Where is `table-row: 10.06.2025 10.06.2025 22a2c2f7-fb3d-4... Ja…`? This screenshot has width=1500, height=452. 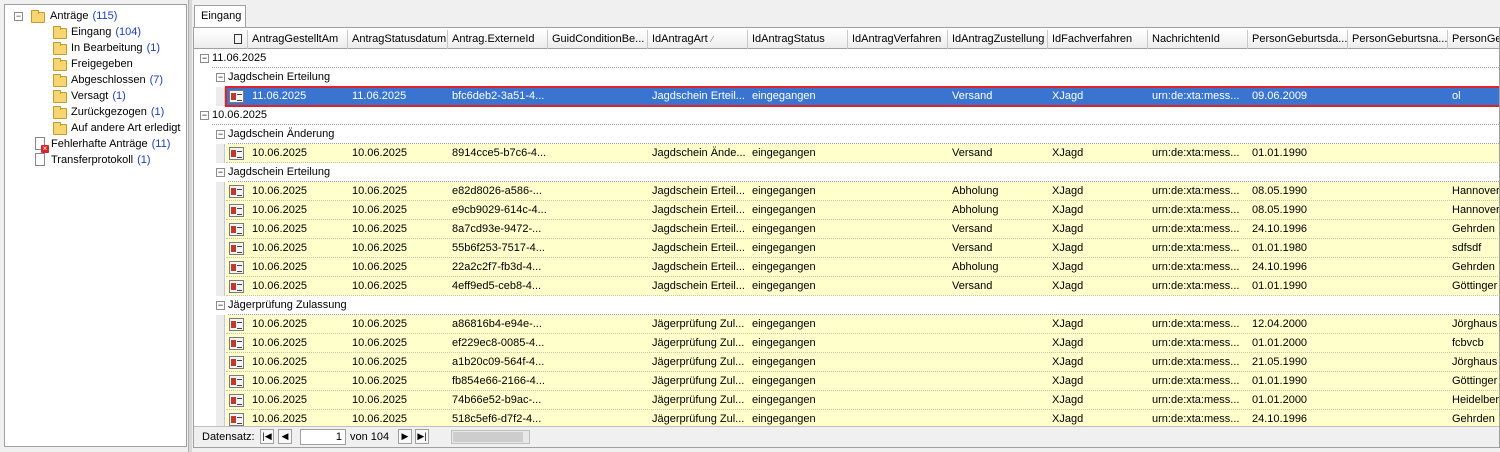 table-row: 10.06.2025 10.06.2025 22a2c2f7-fb3d-4... Ja… is located at coordinates (862, 267).